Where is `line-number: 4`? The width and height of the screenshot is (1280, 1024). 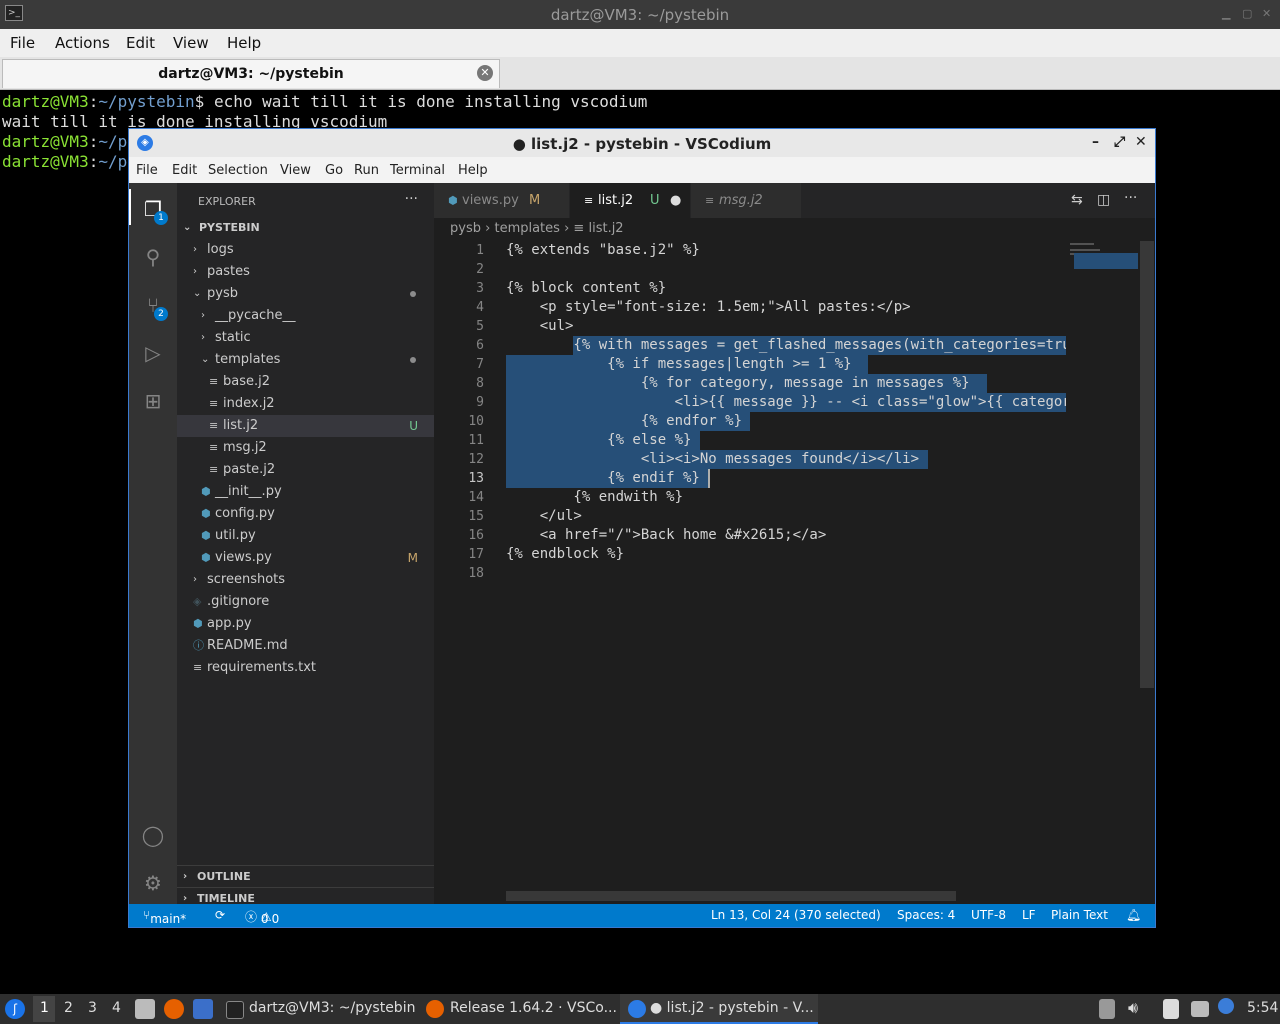
line-number: 4 is located at coordinates (480, 307).